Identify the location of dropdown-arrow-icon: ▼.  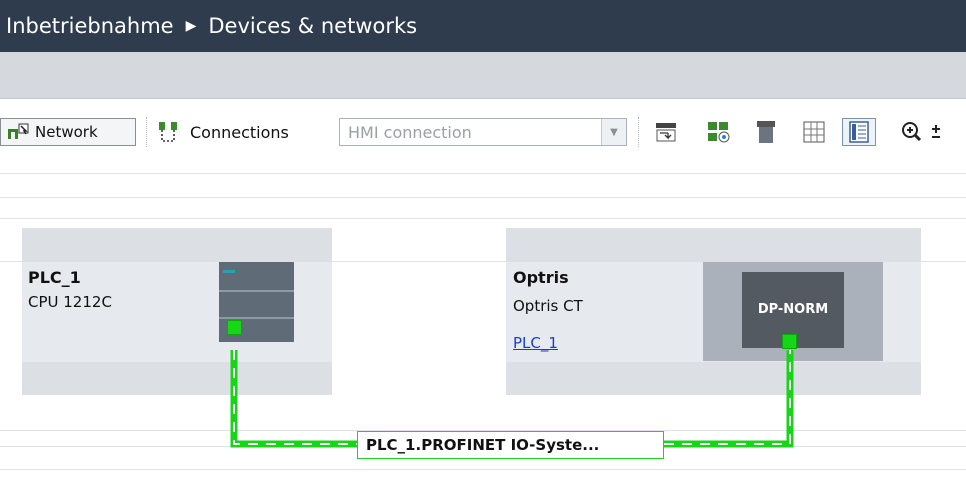
(613, 132).